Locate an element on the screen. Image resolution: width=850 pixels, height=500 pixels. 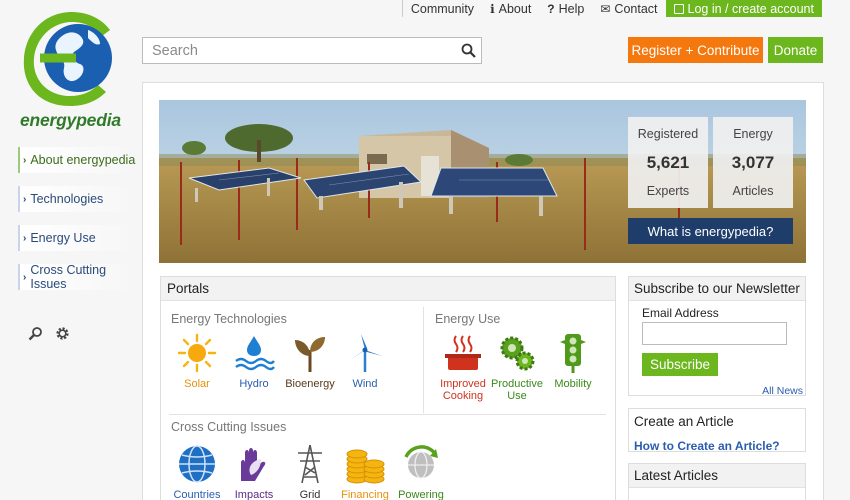
portal-impacts: Impacts is located at coordinates (254, 471).